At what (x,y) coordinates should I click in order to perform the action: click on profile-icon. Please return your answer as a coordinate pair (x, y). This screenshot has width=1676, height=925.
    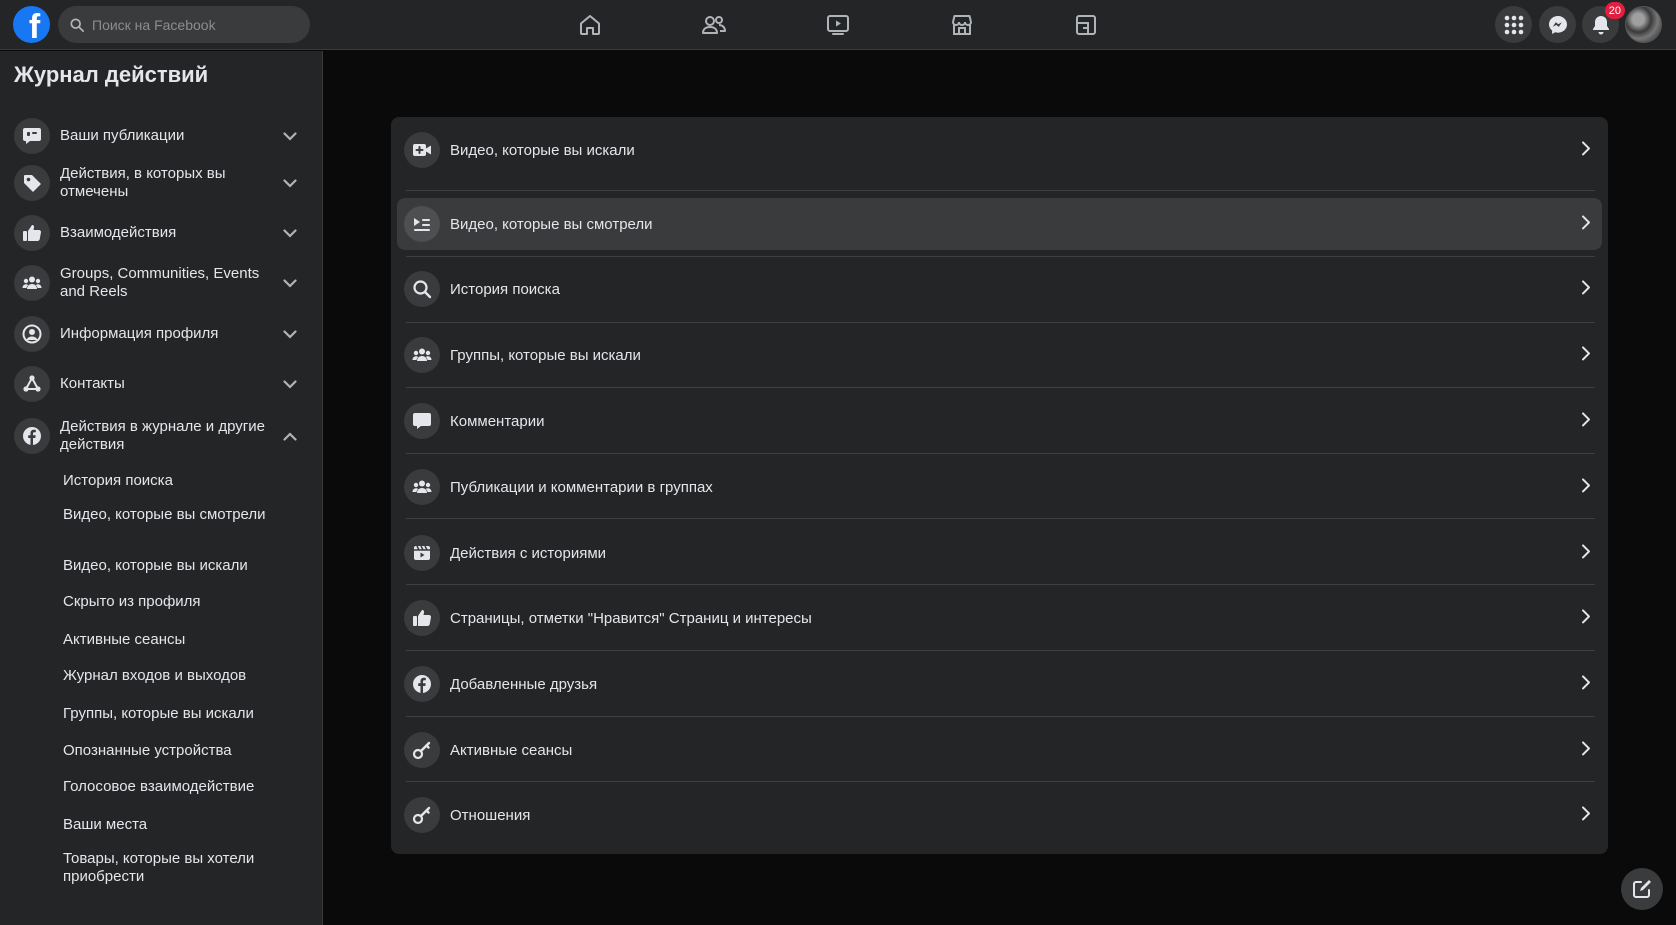
    Looking at the image, I should click on (32, 334).